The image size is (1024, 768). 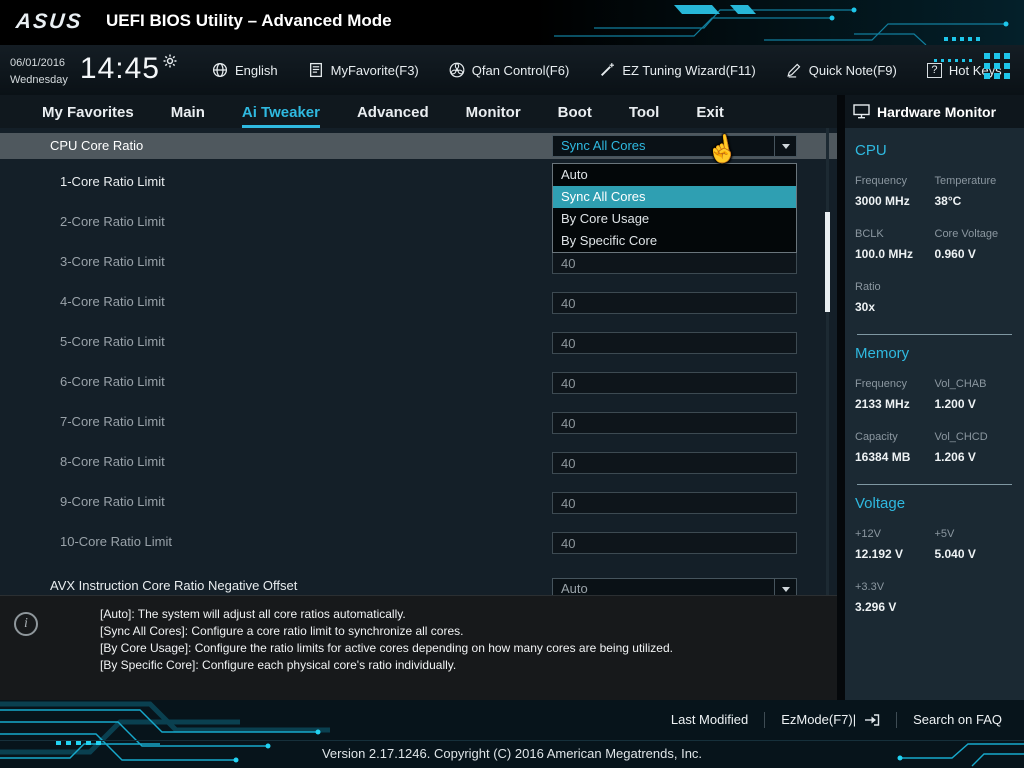 I want to click on search-faq-button: Search on FAQ, so click(x=957, y=719).